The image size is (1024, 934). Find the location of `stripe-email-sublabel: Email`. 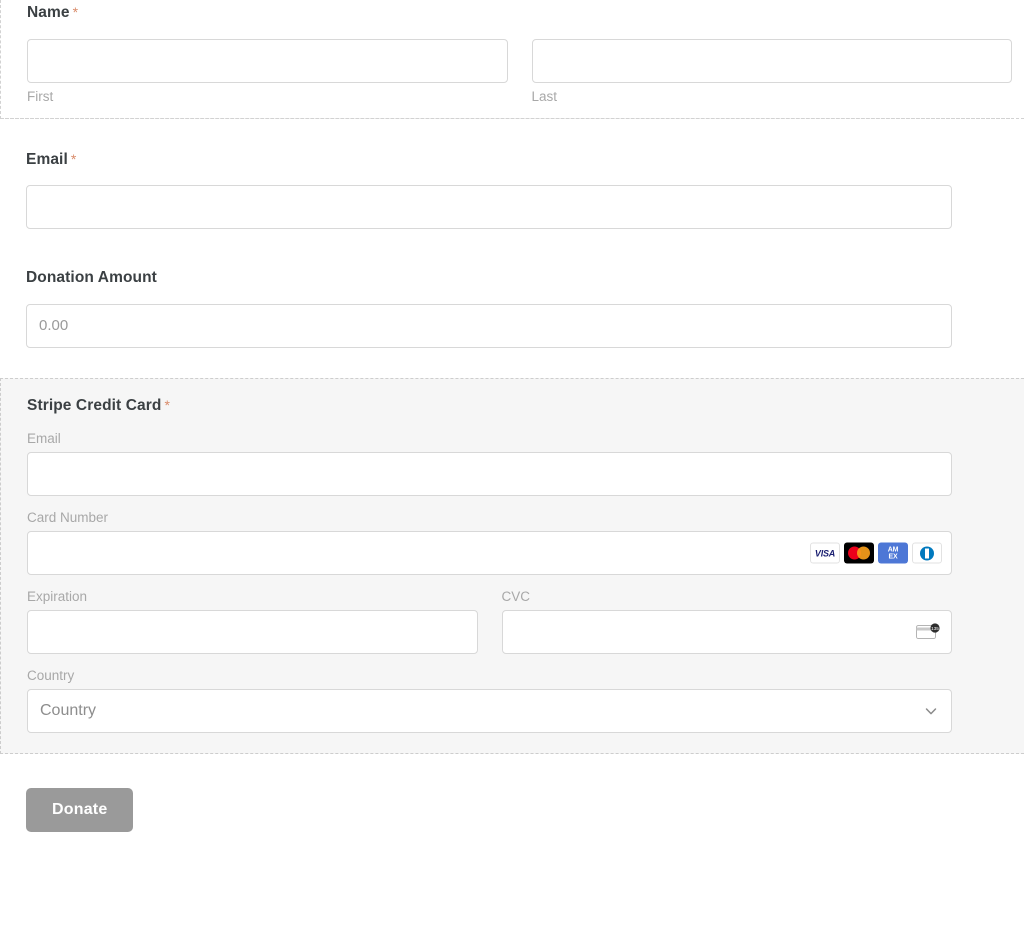

stripe-email-sublabel: Email is located at coordinates (44, 439).